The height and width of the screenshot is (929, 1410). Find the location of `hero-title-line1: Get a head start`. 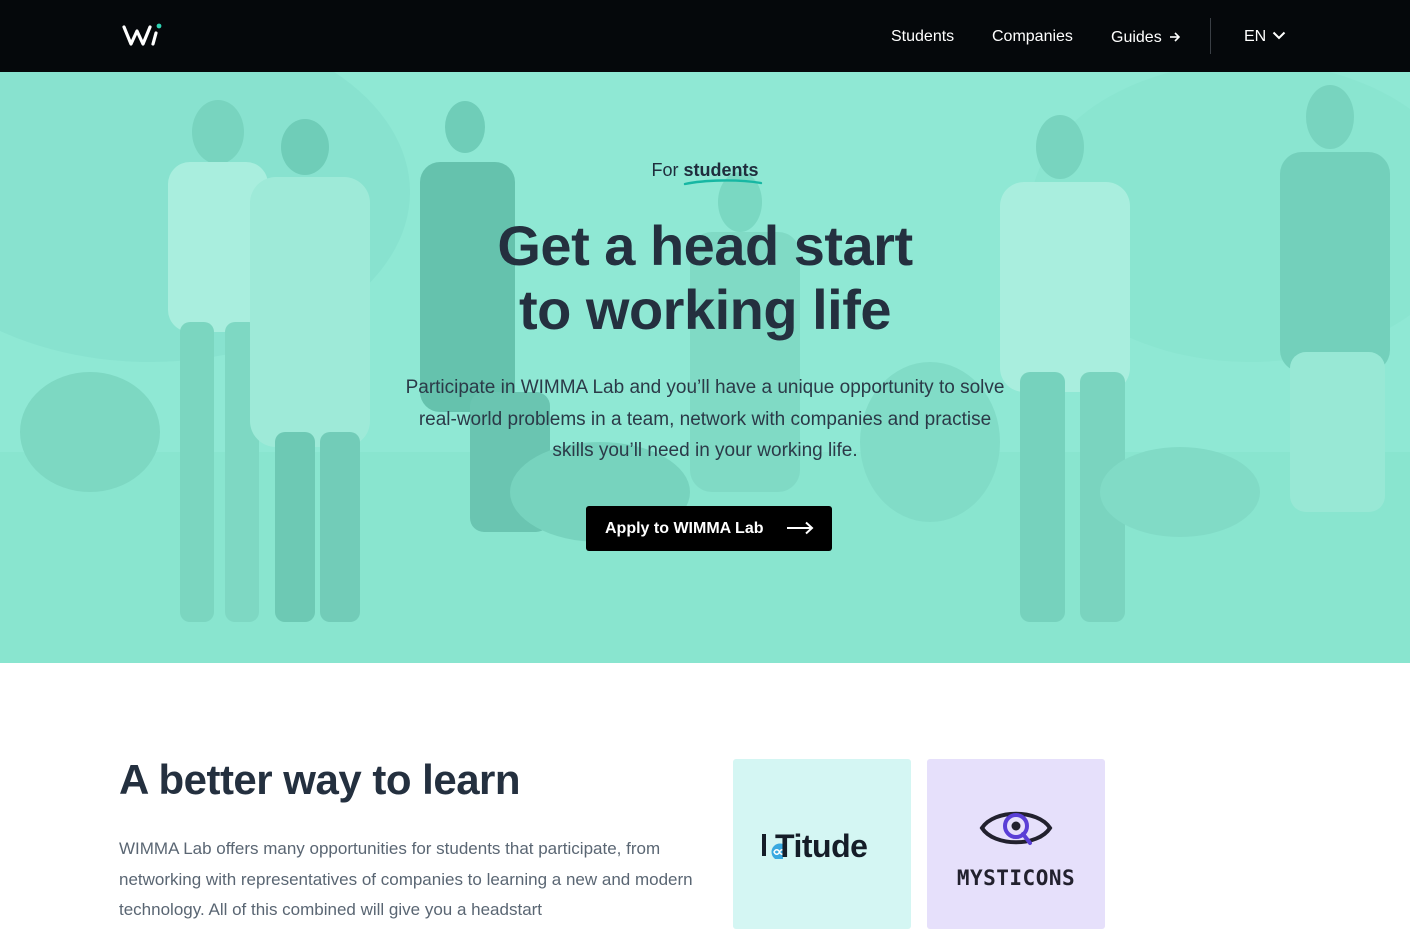

hero-title-line1: Get a head start is located at coordinates (705, 245).